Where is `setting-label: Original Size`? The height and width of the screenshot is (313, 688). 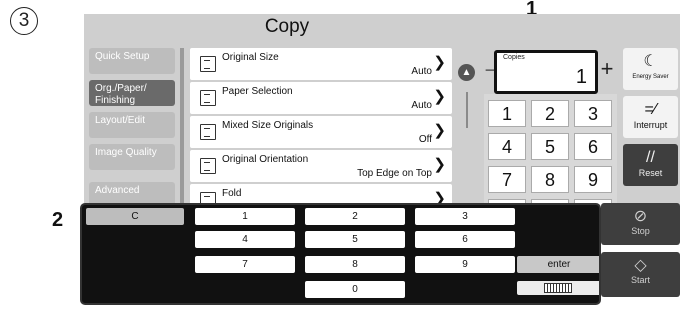 setting-label: Original Size is located at coordinates (250, 57).